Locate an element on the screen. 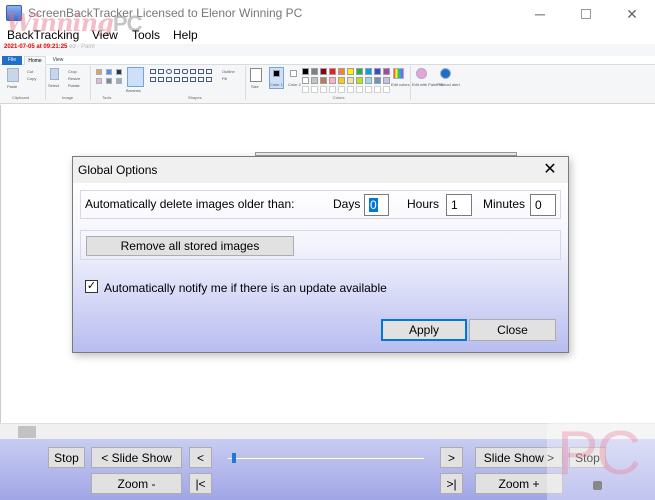 This screenshot has width=655, height=500. close-window-button: ✕ is located at coordinates (632, 14).